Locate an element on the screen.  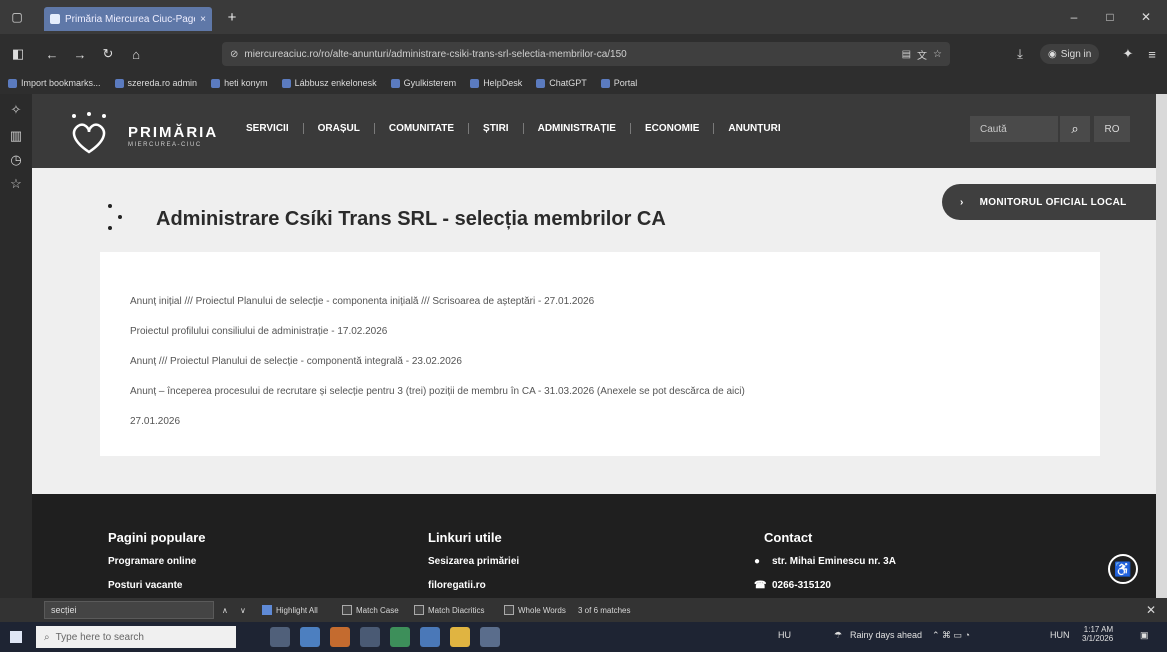
notifications-icon: ▣ is located at coordinates (1144, 635).